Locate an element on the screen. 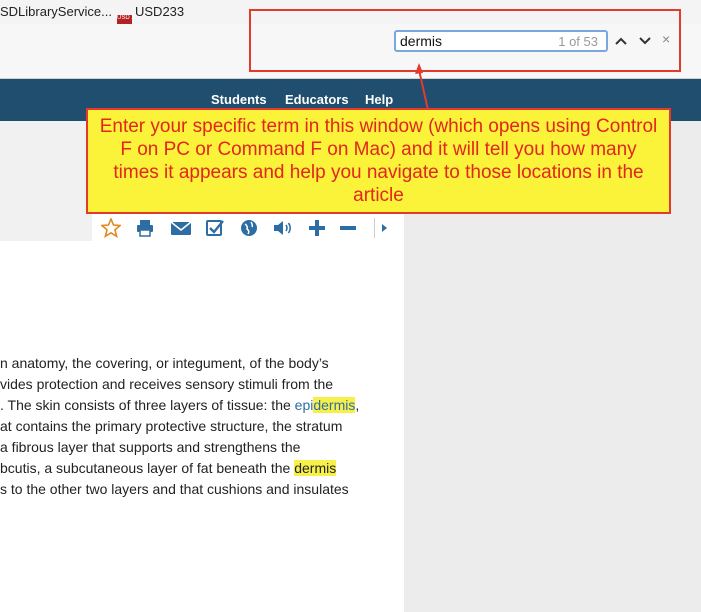  bookmark-usd233-label: USD233 is located at coordinates (160, 11).